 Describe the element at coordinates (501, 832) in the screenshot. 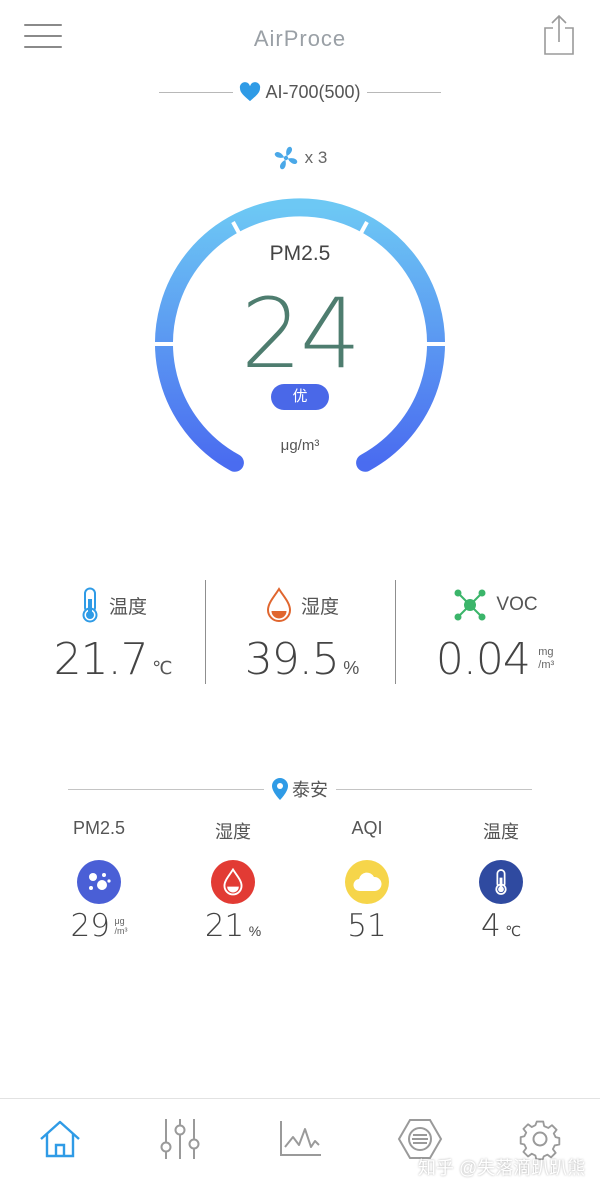

I see `outdoor-label: 温度` at that location.